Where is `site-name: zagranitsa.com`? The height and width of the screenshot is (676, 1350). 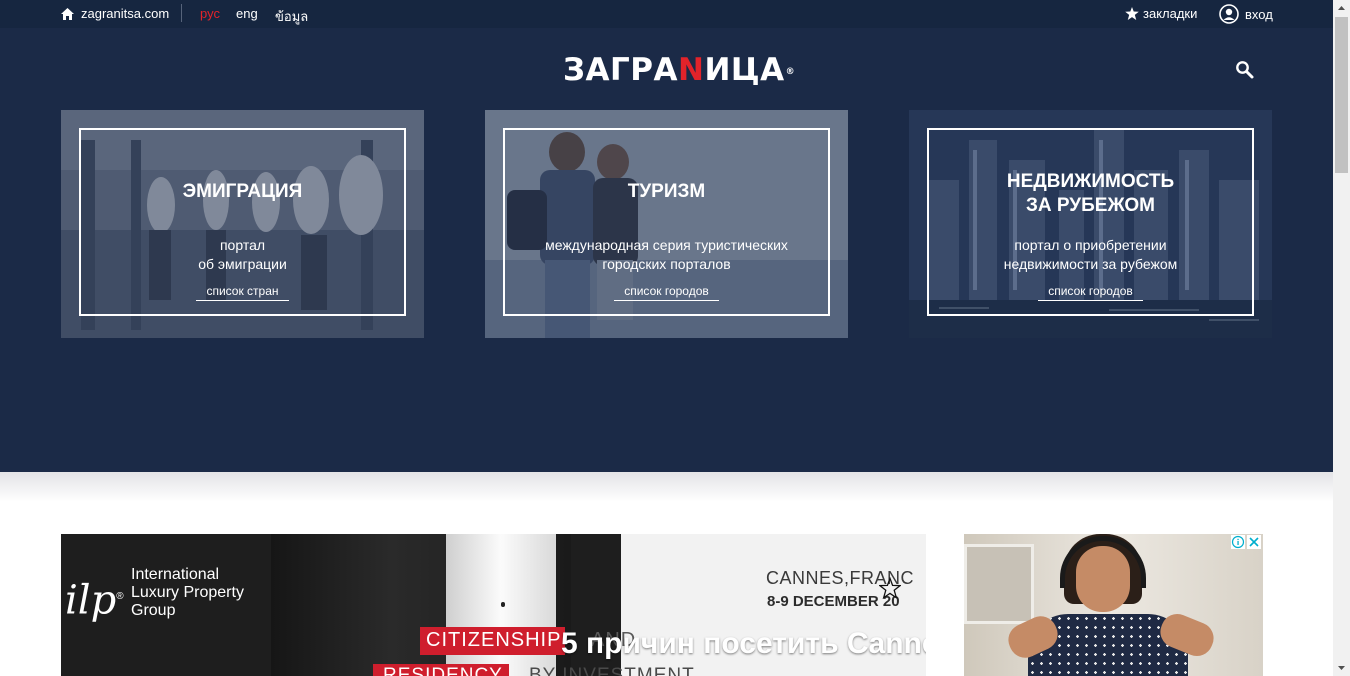 site-name: zagranitsa.com is located at coordinates (125, 13).